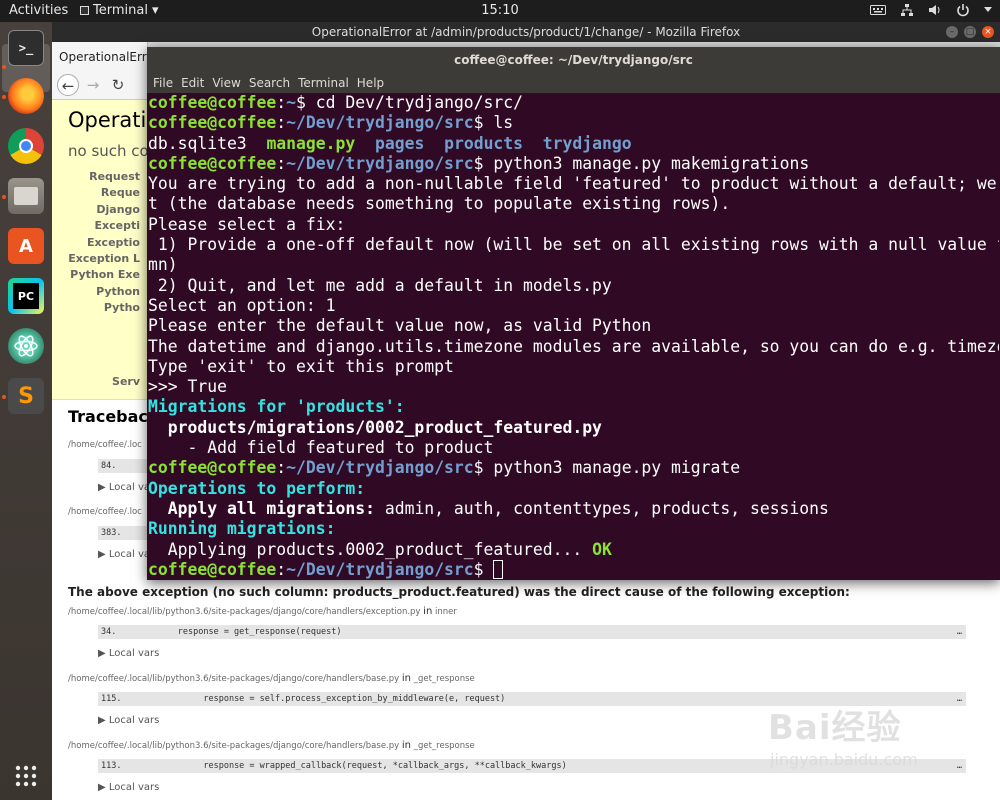 The height and width of the screenshot is (800, 1000). Describe the element at coordinates (187, 387) in the screenshot. I see `terminal-line: >>> True` at that location.